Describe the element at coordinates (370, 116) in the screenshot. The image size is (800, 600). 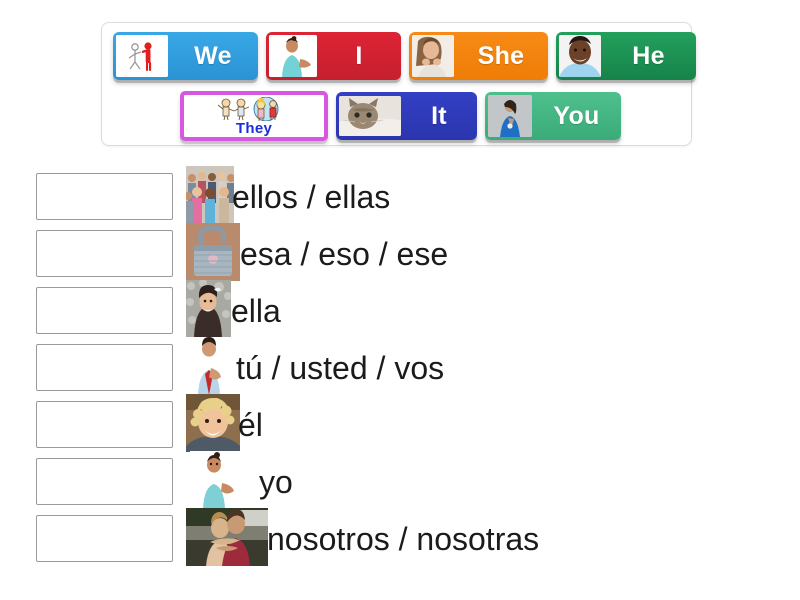
I see `tabby-cat-photo` at that location.